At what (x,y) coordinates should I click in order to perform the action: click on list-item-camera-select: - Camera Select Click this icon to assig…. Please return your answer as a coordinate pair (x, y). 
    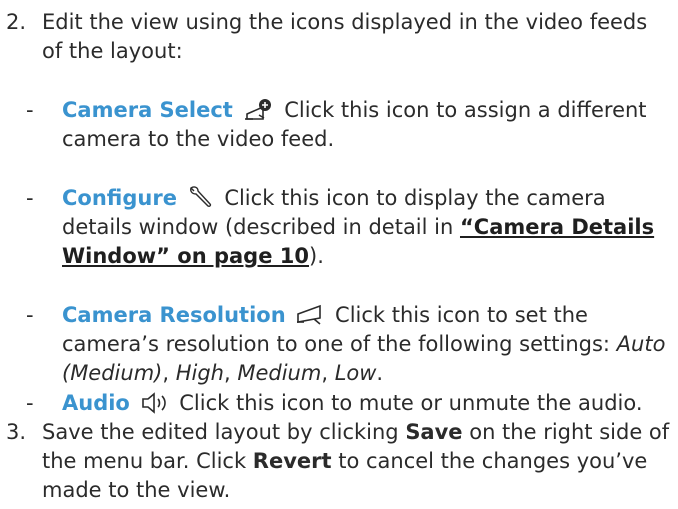
    Looking at the image, I should click on (351, 125).